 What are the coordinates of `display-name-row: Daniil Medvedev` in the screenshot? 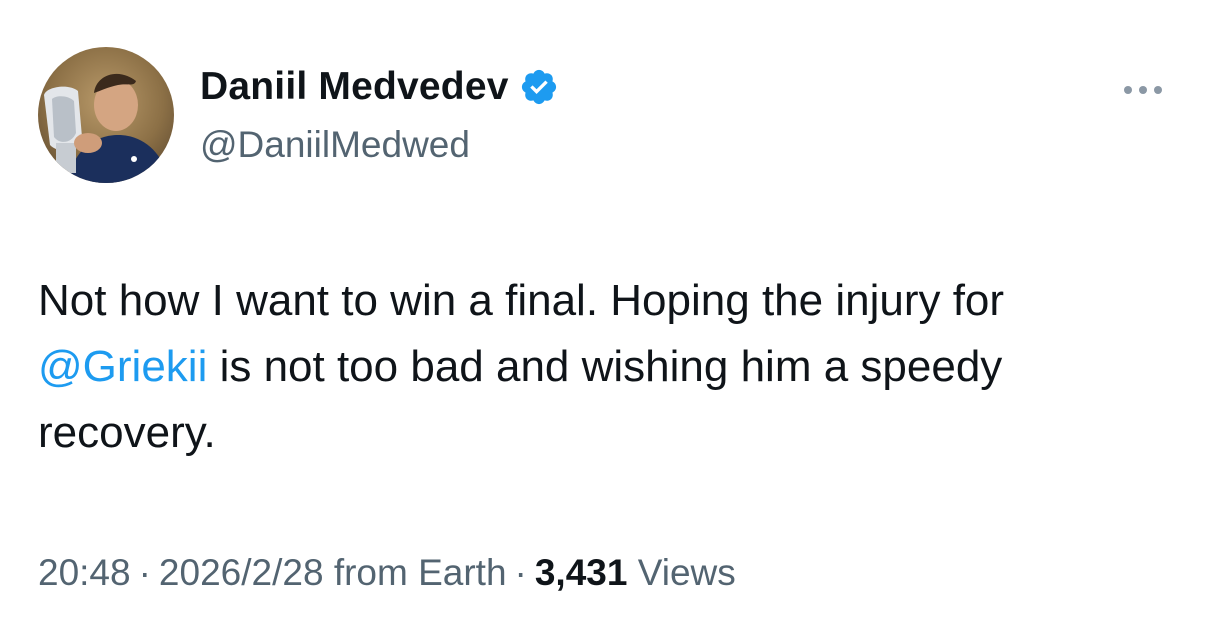 It's located at (379, 87).